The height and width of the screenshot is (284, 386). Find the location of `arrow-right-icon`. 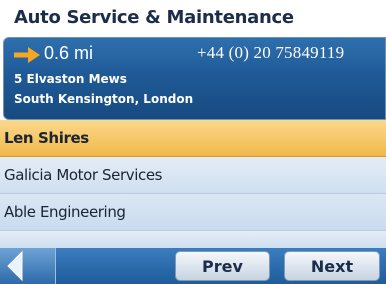

arrow-right-icon is located at coordinates (27, 55).